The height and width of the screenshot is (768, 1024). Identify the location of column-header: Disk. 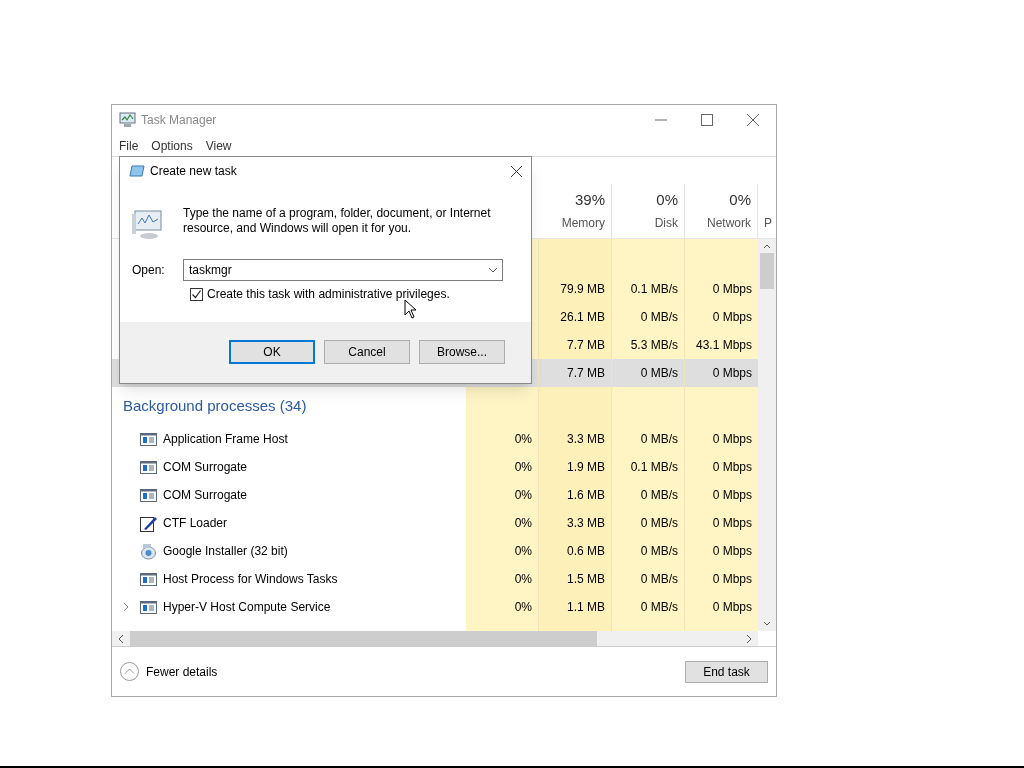
(666, 223).